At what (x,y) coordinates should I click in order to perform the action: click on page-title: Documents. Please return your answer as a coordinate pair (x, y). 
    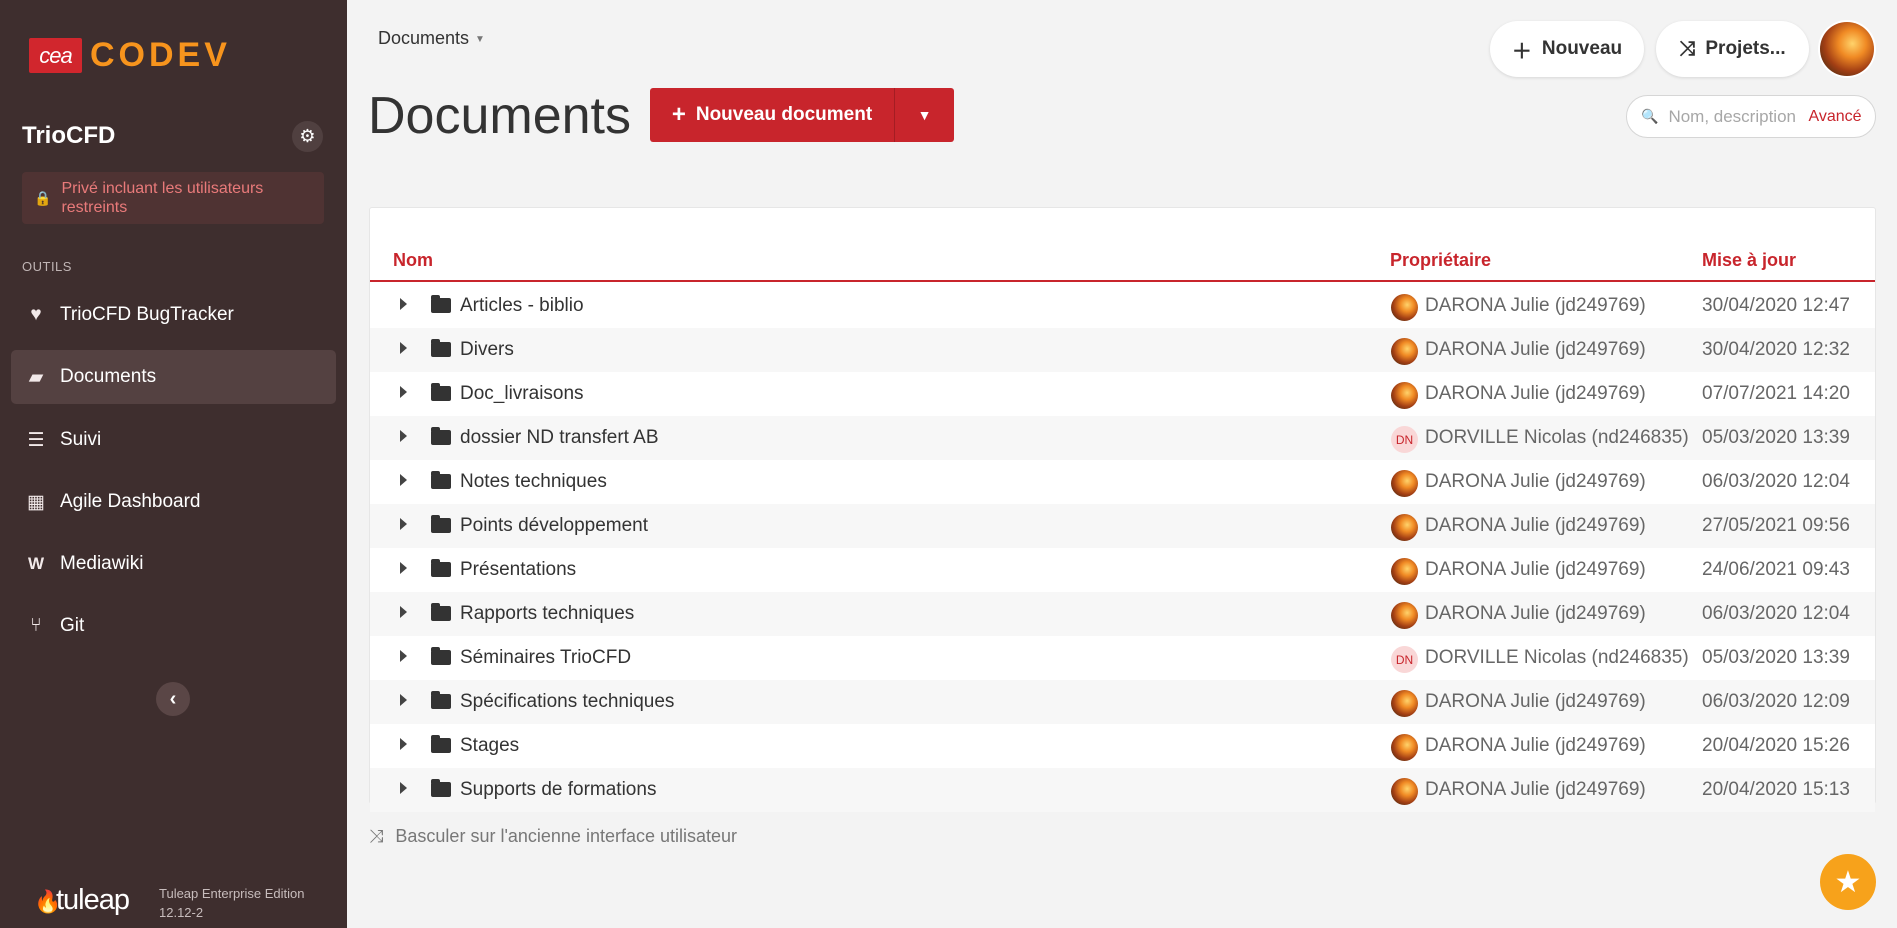
    Looking at the image, I should click on (499, 116).